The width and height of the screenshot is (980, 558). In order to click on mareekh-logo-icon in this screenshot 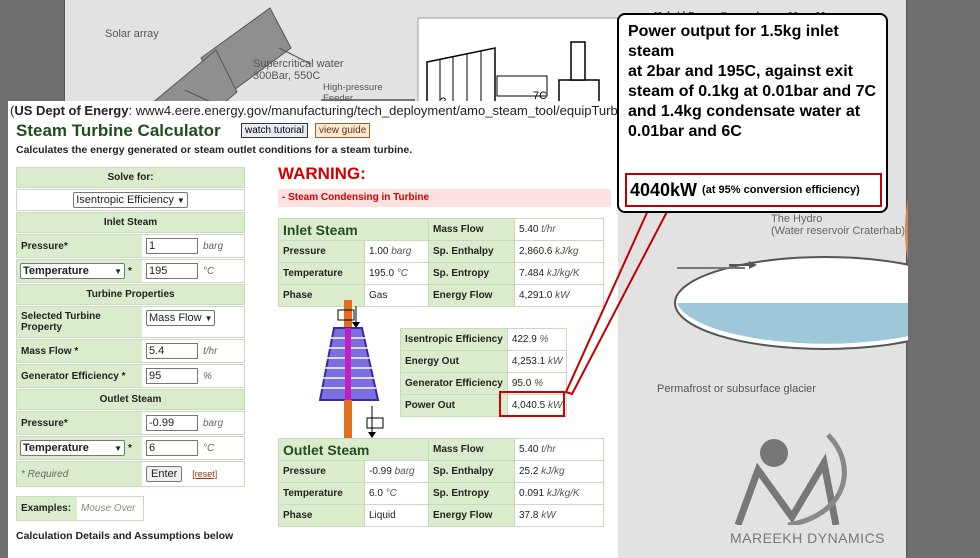, I will do `click(790, 479)`.